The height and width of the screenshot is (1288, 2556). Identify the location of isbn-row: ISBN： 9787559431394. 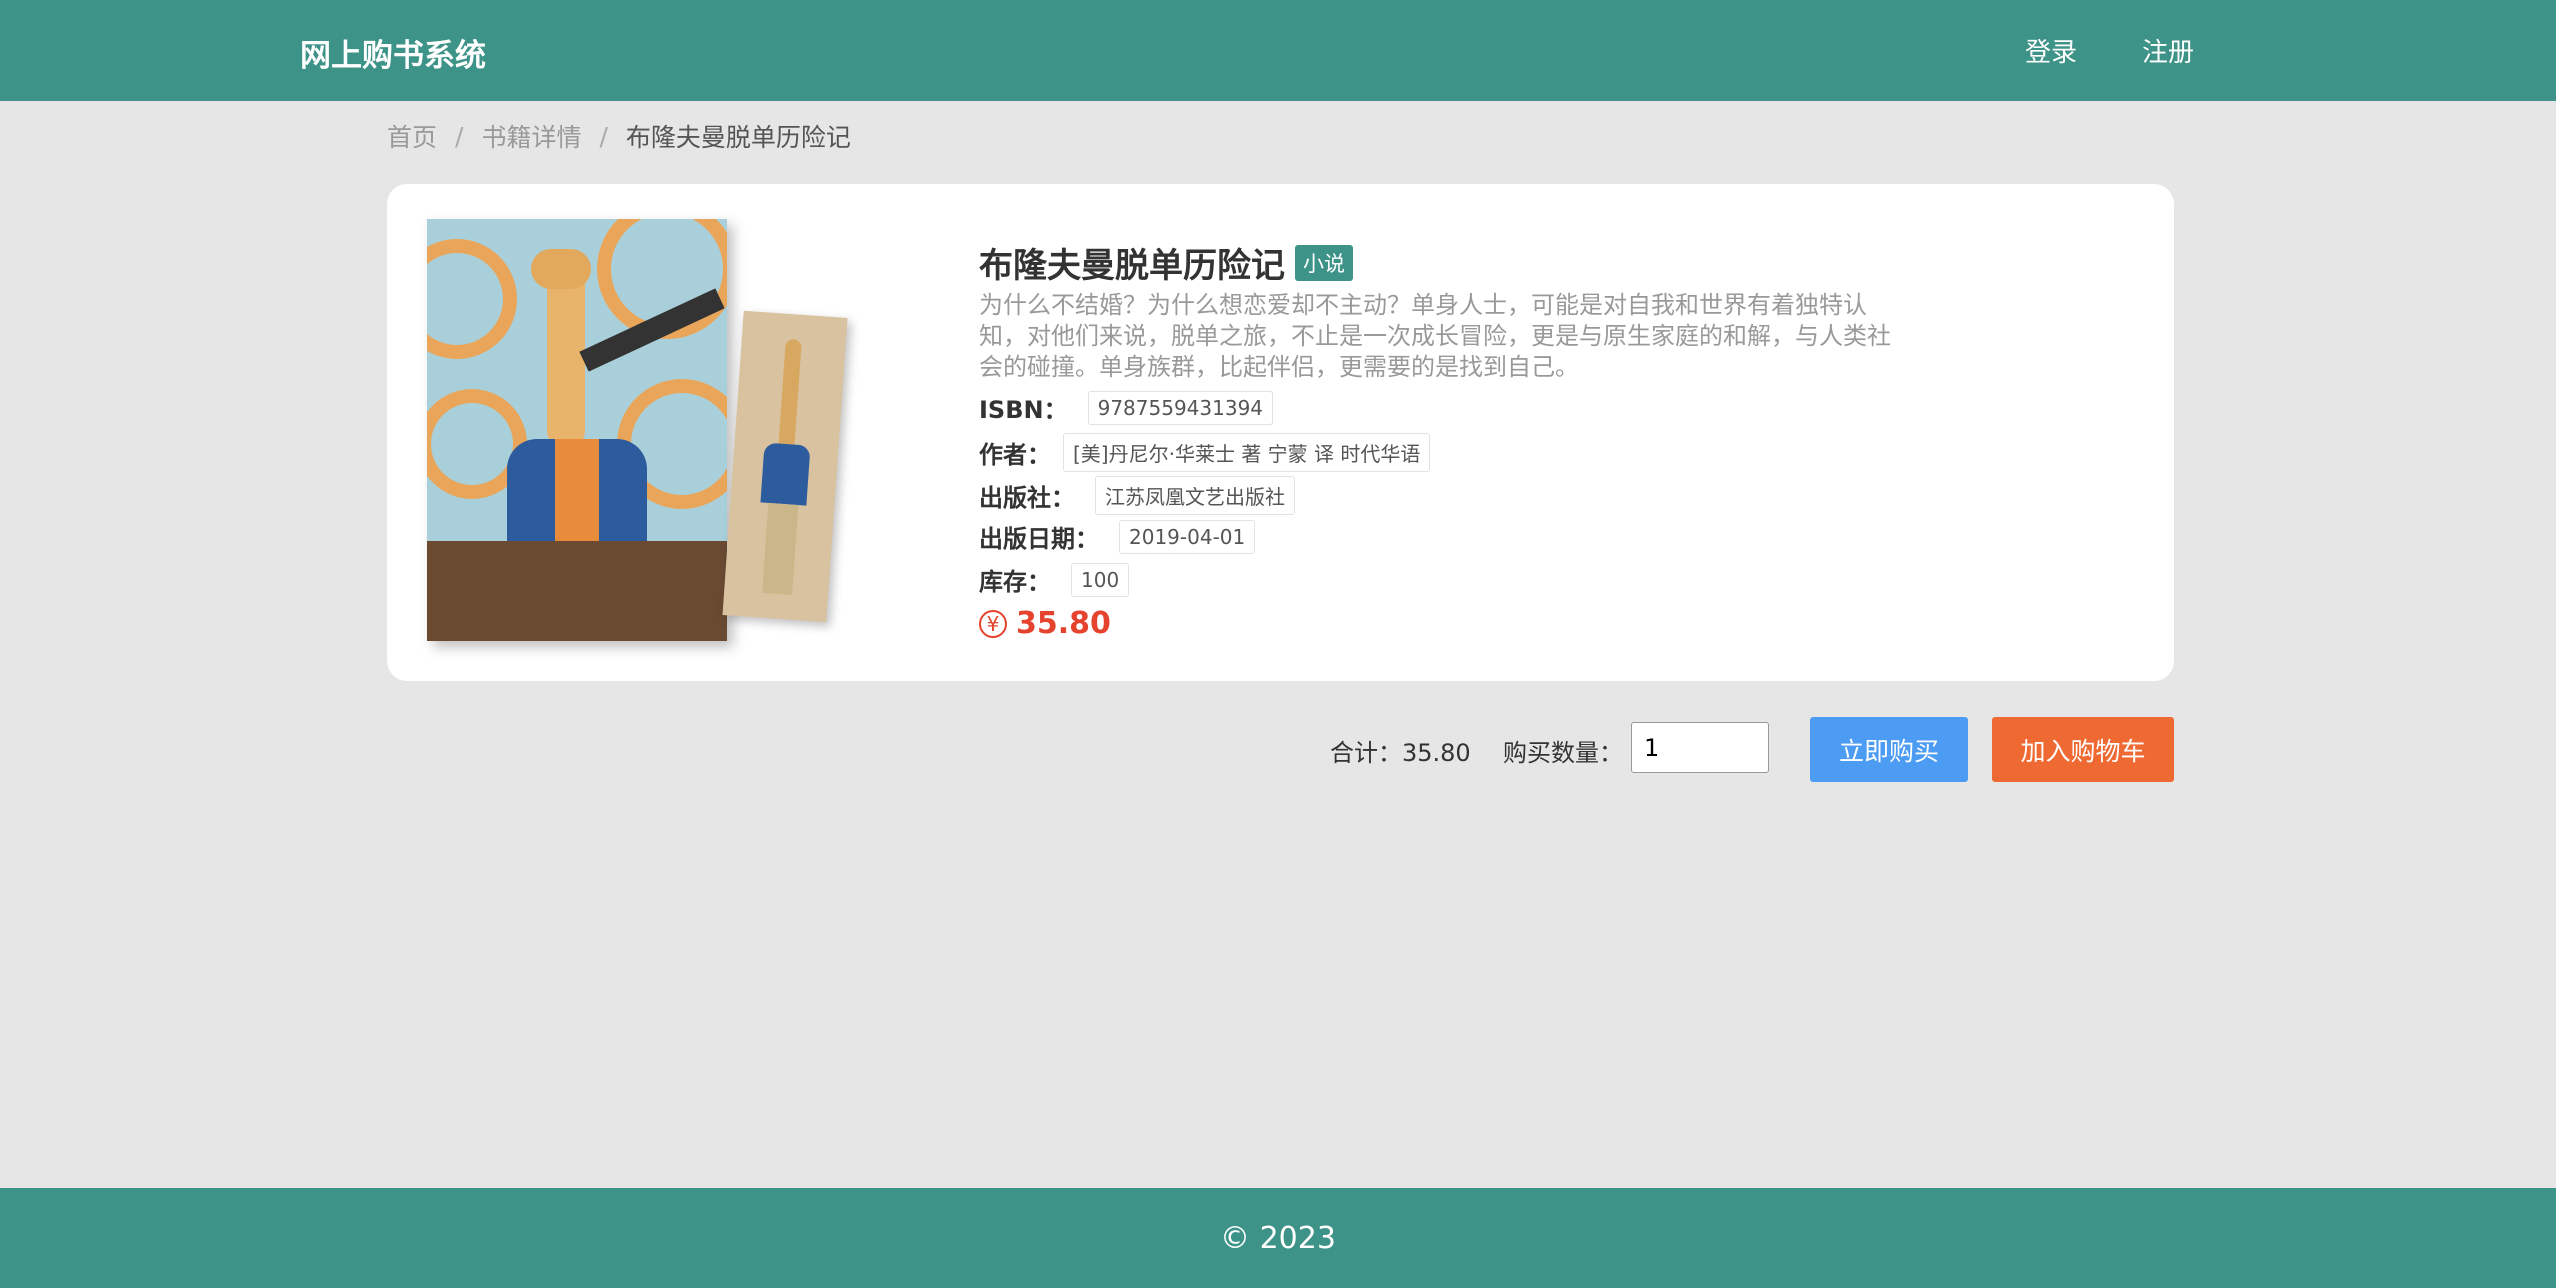
(1126, 407).